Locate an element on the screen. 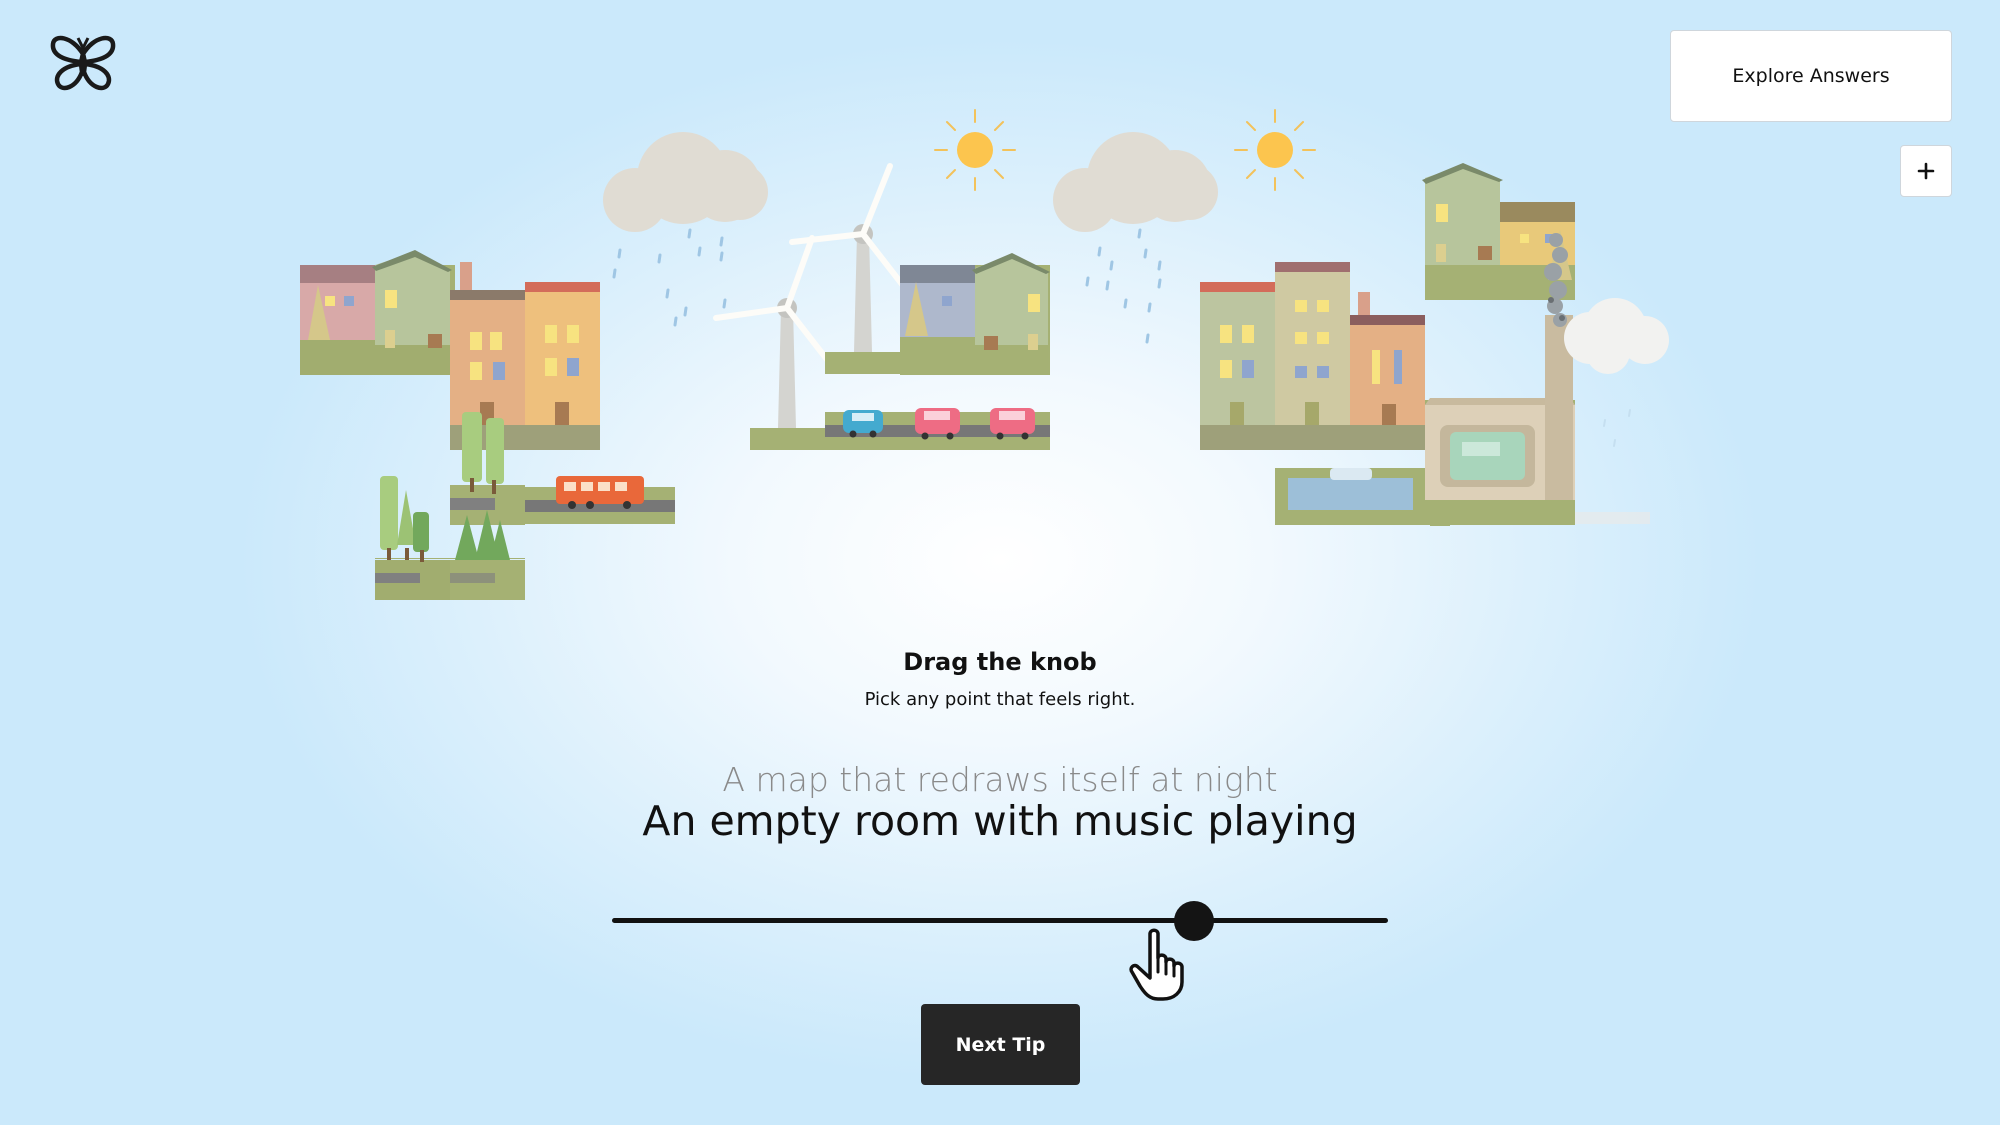 Image resolution: width=2000 pixels, height=1125 pixels. next-tip-button: Next Tip is located at coordinates (1000, 1044).